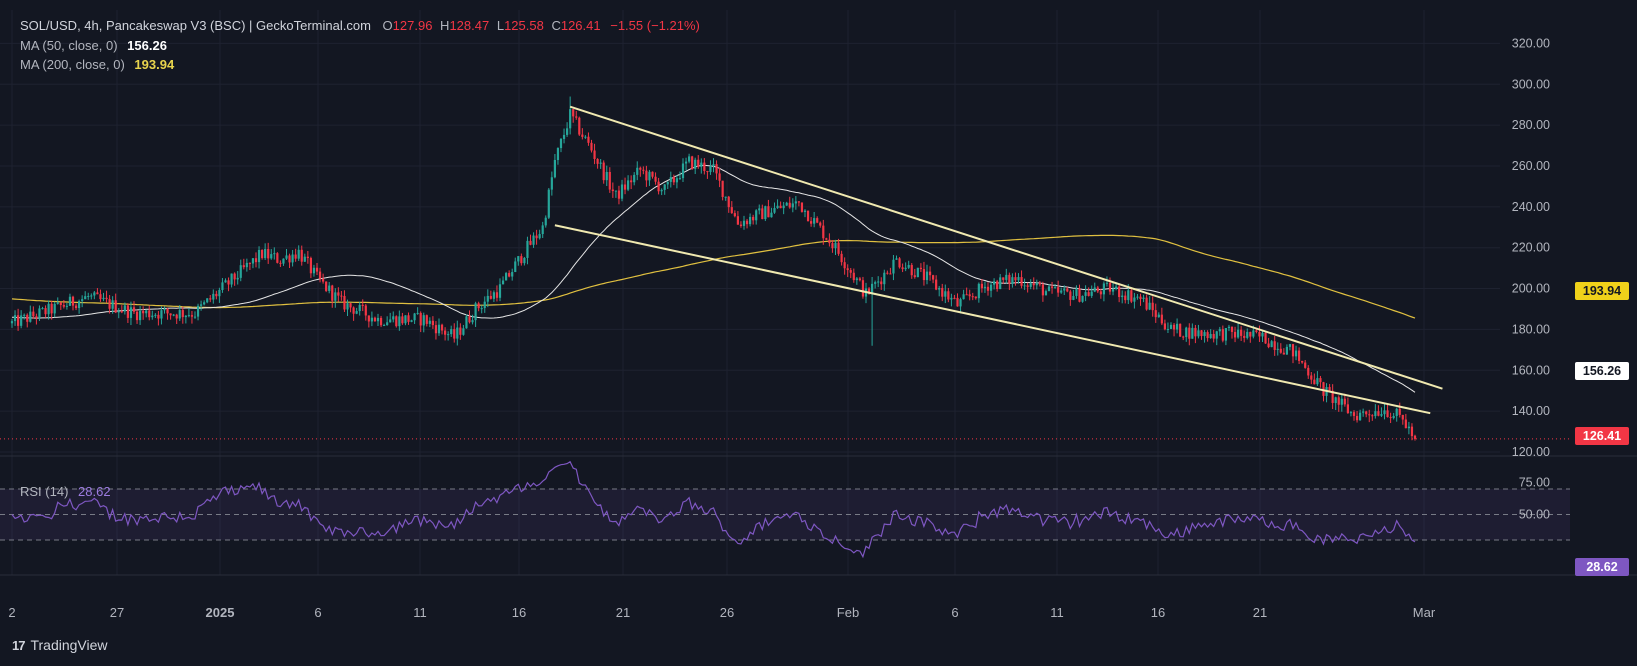 Image resolution: width=1637 pixels, height=666 pixels. What do you see at coordinates (1424, 612) in the screenshot?
I see `time-tick-label: Mar` at bounding box center [1424, 612].